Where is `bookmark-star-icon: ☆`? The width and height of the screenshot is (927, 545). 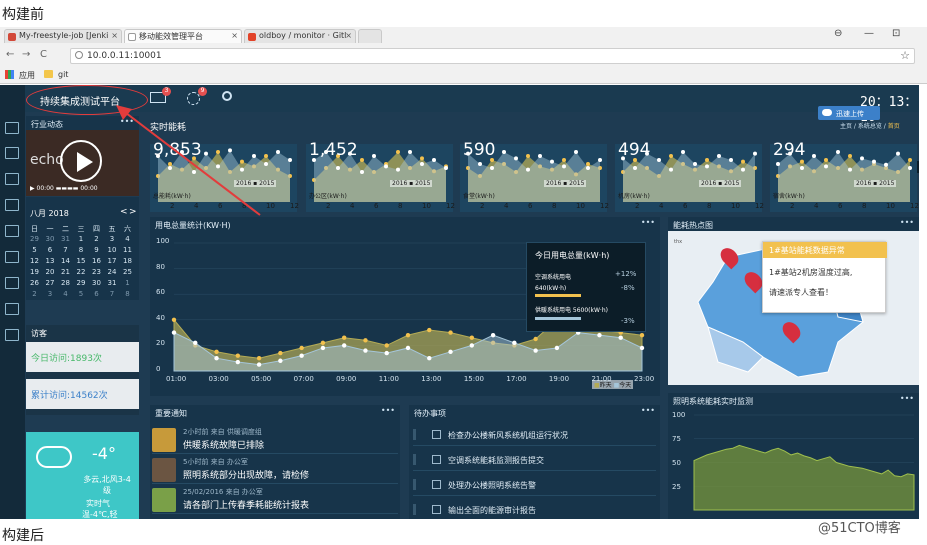 bookmark-star-icon: ☆ is located at coordinates (905, 55).